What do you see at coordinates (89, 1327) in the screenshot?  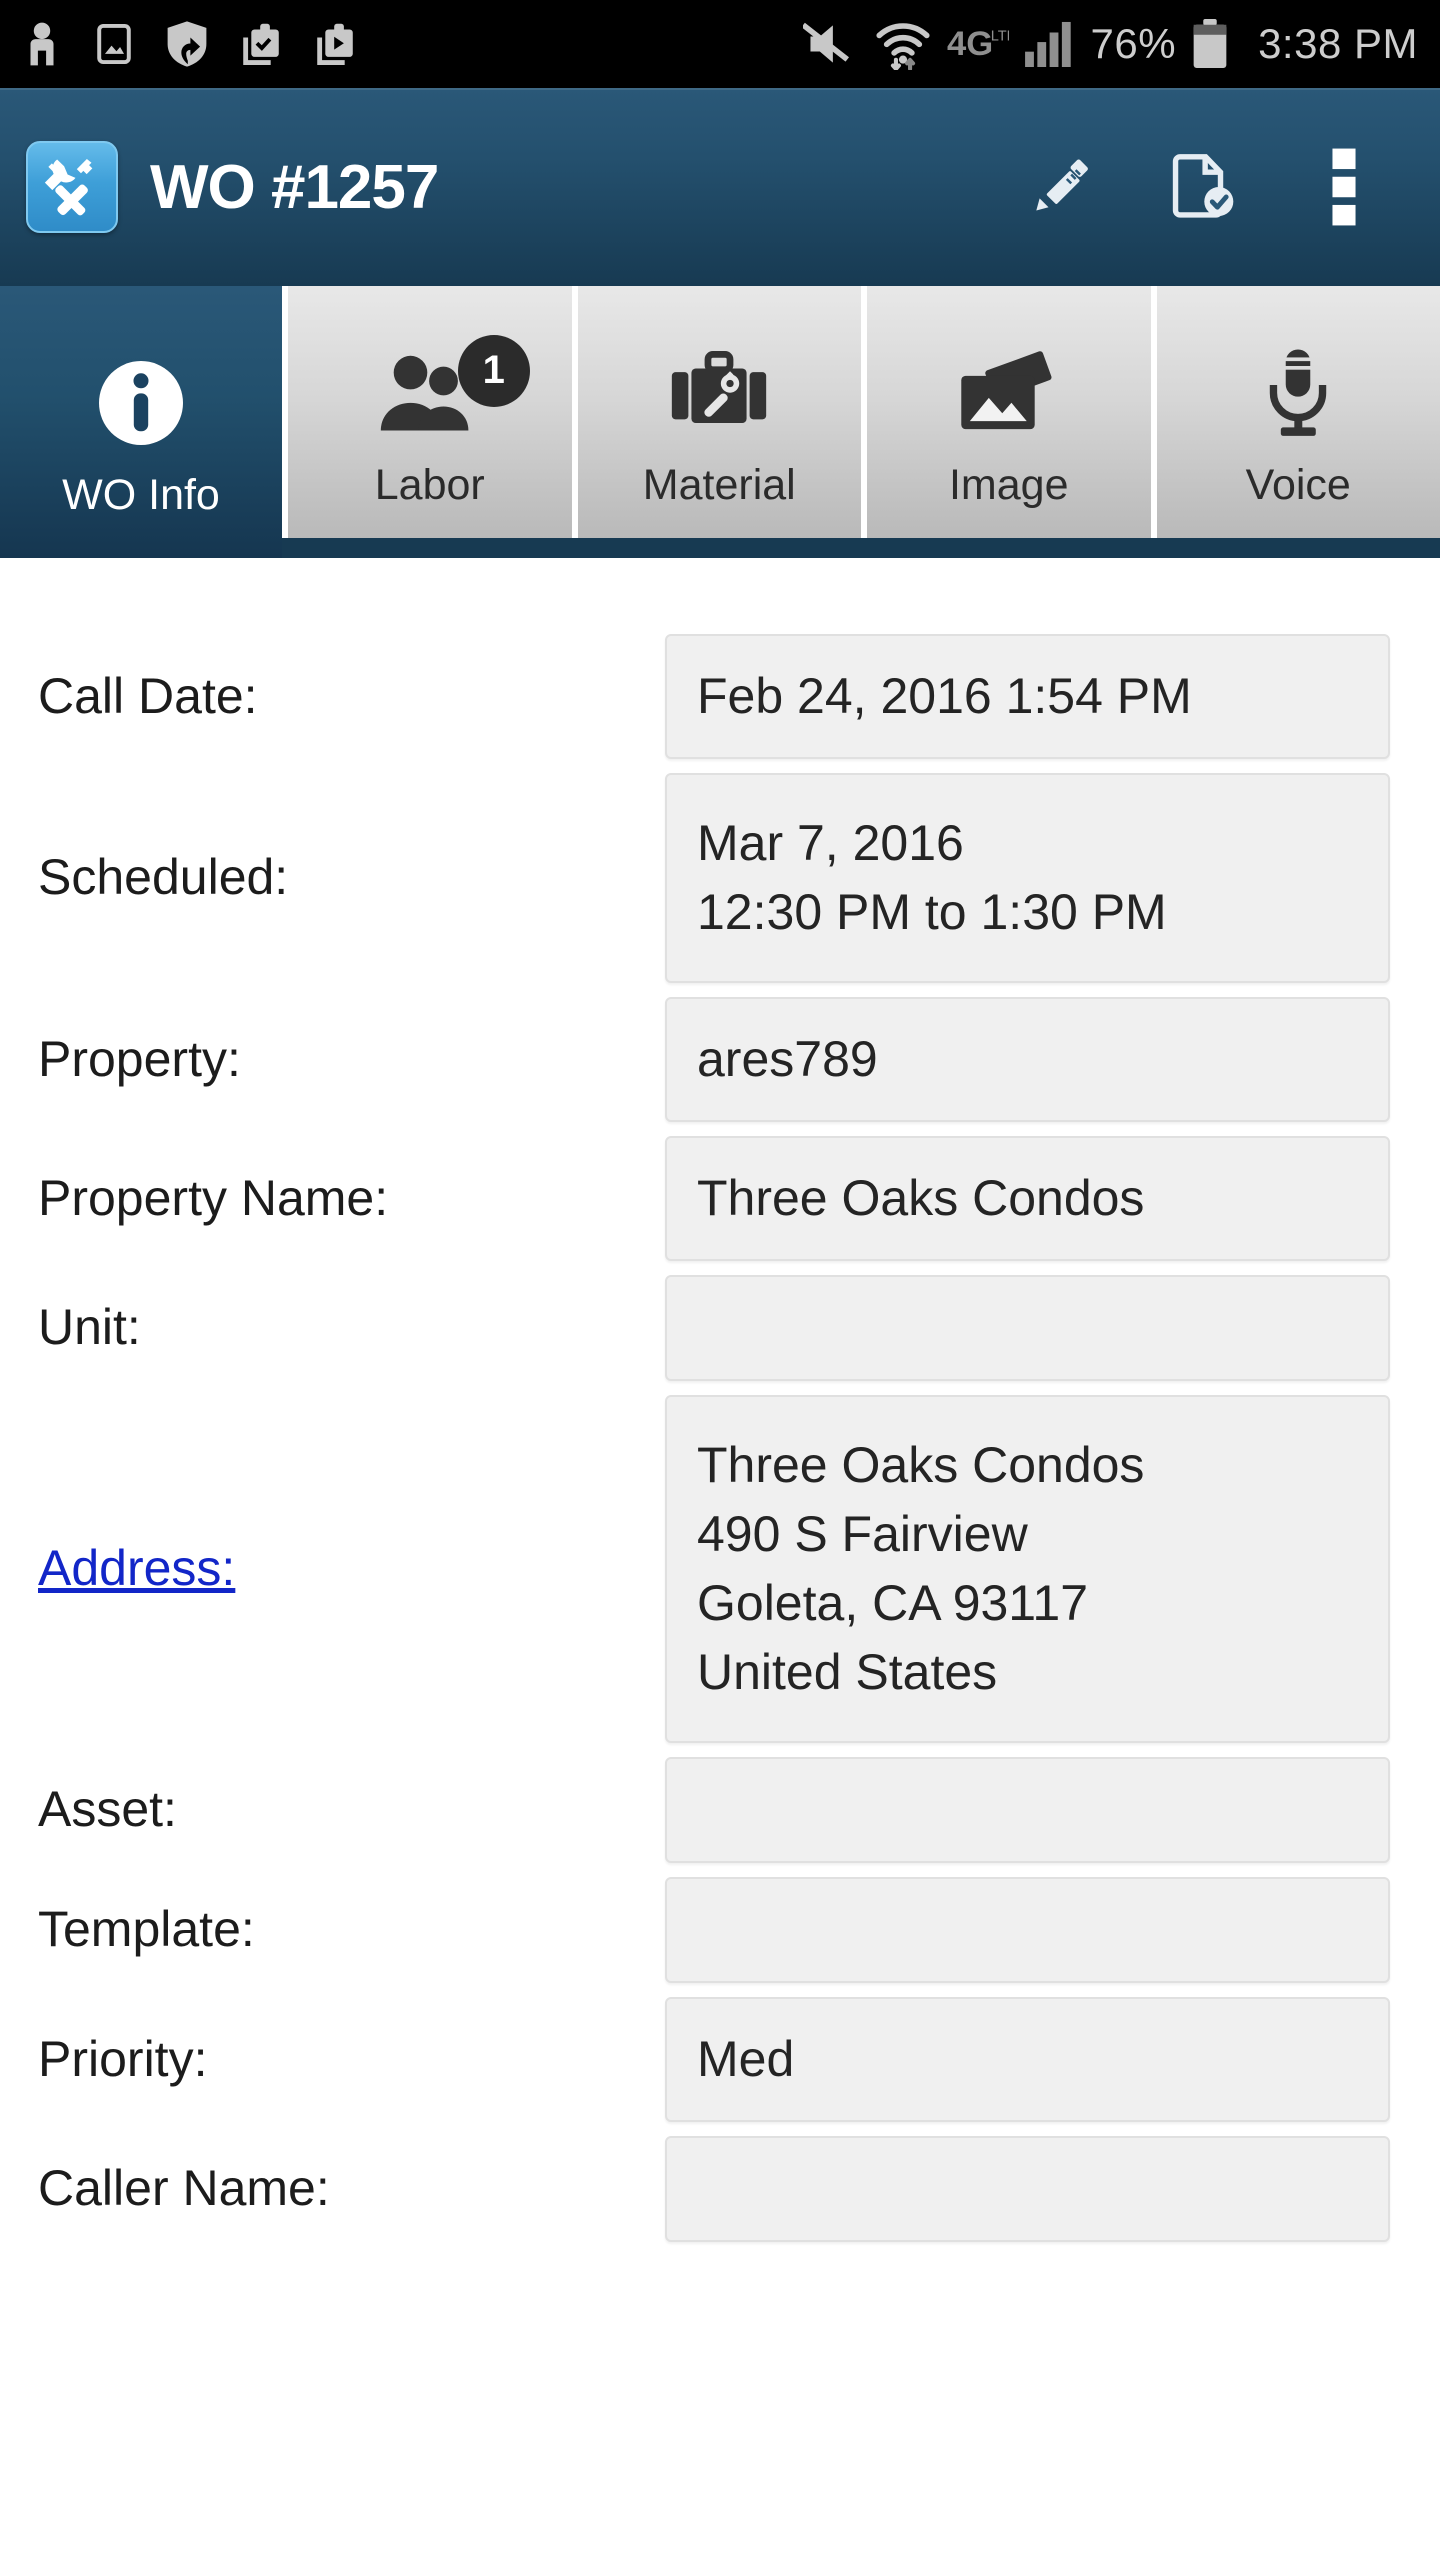 I see `field-label: Unit:` at bounding box center [89, 1327].